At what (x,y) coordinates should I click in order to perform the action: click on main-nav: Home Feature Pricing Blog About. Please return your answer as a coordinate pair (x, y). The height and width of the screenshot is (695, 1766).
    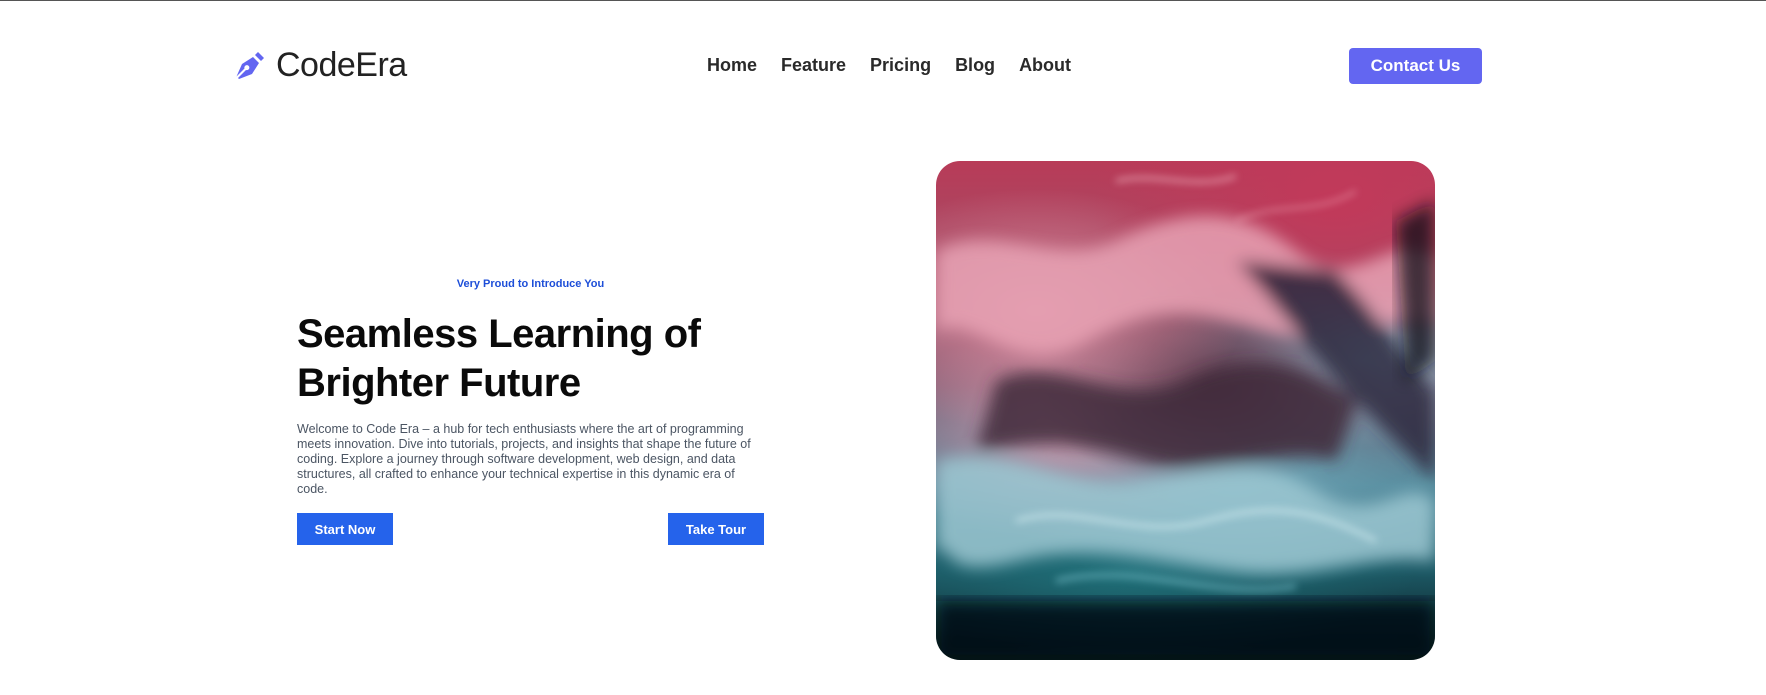
    Looking at the image, I should click on (889, 65).